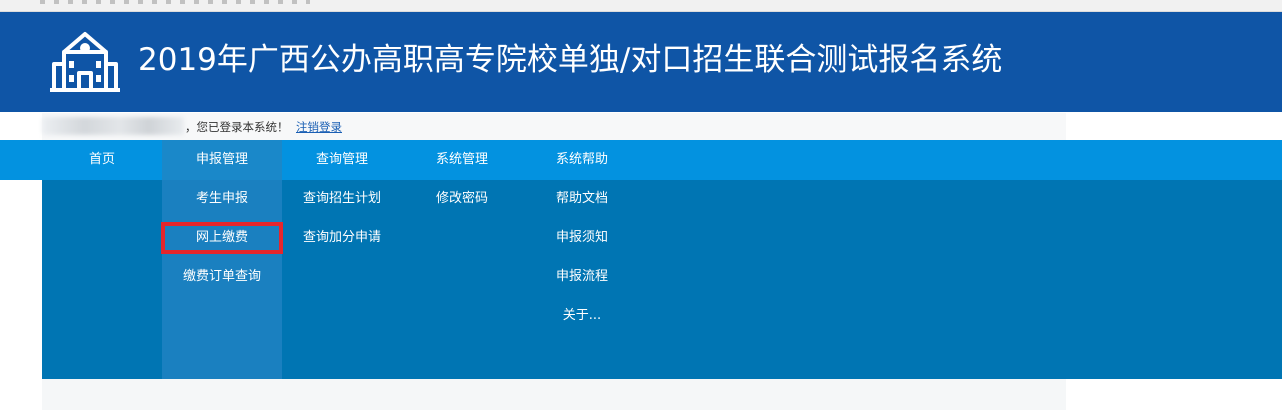 Image resolution: width=1282 pixels, height=410 pixels. Describe the element at coordinates (342, 279) in the screenshot. I see `dropdown-column-query: 查询招生计划 查询加分申请` at that location.